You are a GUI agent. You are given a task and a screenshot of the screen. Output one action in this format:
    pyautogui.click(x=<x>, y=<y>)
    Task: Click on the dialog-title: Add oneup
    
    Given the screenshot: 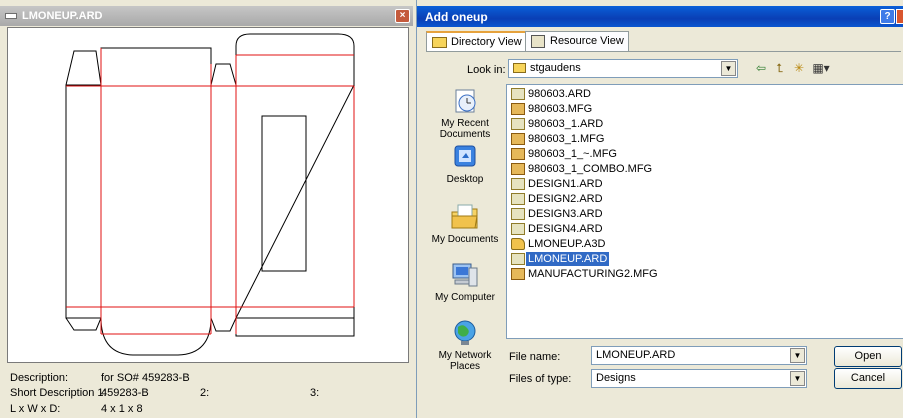 What is the action you would take?
    pyautogui.click(x=456, y=17)
    